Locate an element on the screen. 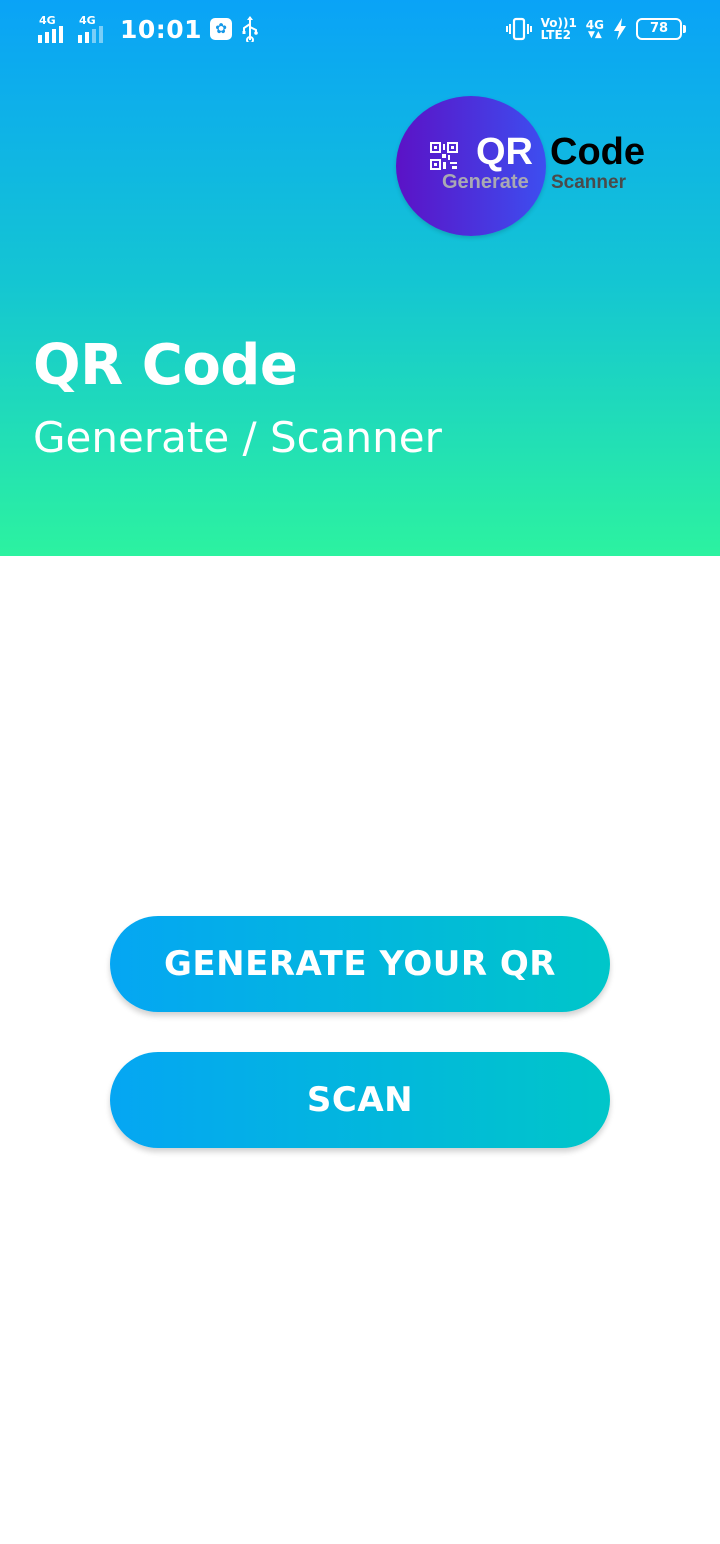 The height and width of the screenshot is (1544, 720). scan-button: SCAN is located at coordinates (360, 1100).